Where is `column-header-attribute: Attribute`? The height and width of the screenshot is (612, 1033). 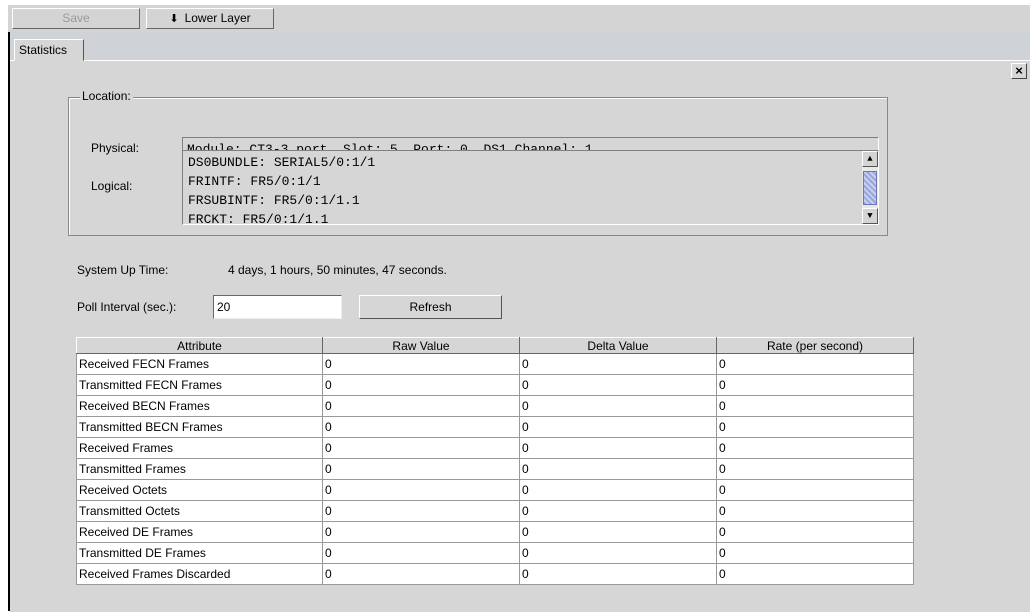 column-header-attribute: Attribute is located at coordinates (199, 345).